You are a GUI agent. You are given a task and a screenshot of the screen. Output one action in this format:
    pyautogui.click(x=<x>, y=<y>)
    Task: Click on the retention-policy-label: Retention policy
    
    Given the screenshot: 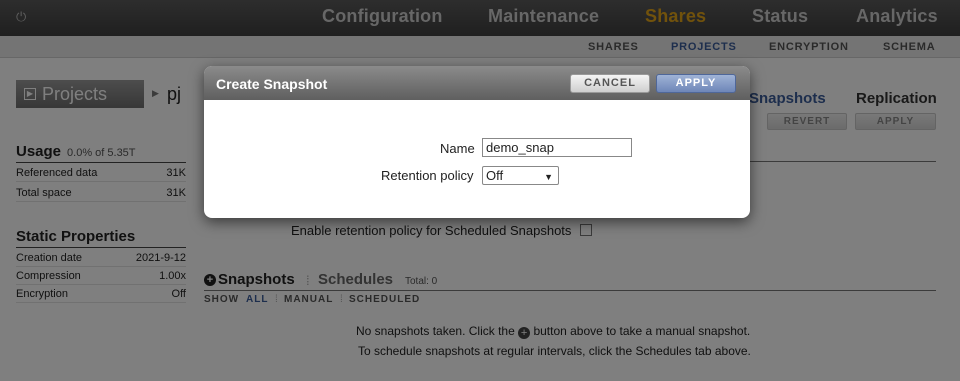 What is the action you would take?
    pyautogui.click(x=427, y=175)
    